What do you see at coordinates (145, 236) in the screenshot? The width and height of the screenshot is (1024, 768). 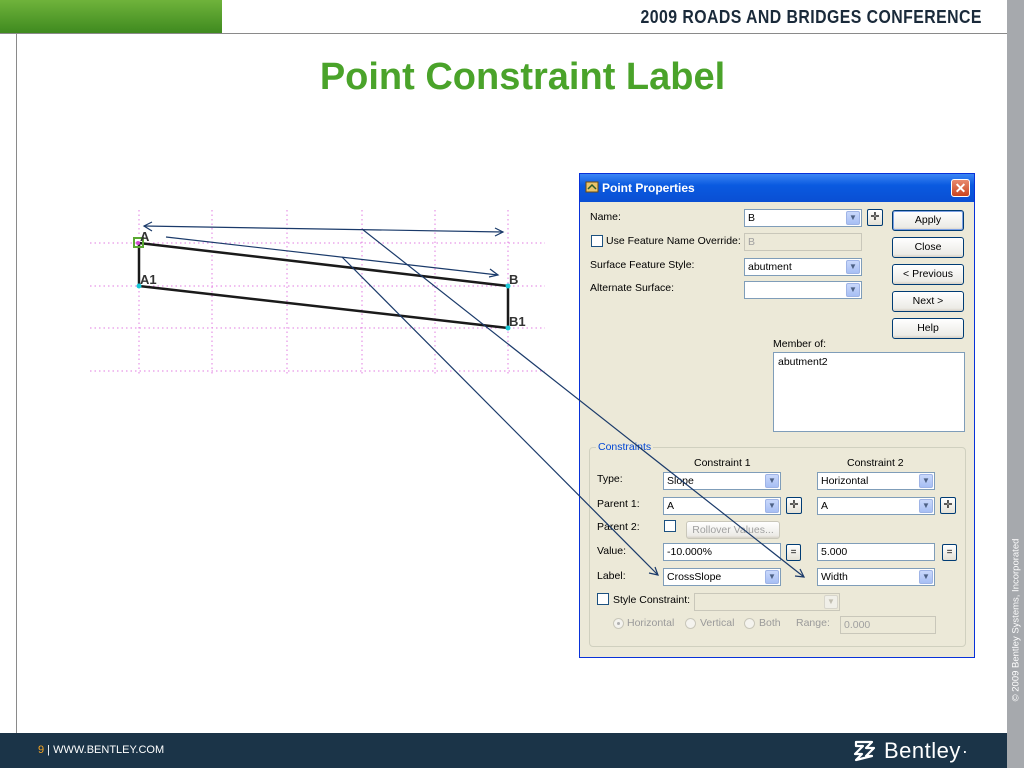 I see `point-label-a: A` at bounding box center [145, 236].